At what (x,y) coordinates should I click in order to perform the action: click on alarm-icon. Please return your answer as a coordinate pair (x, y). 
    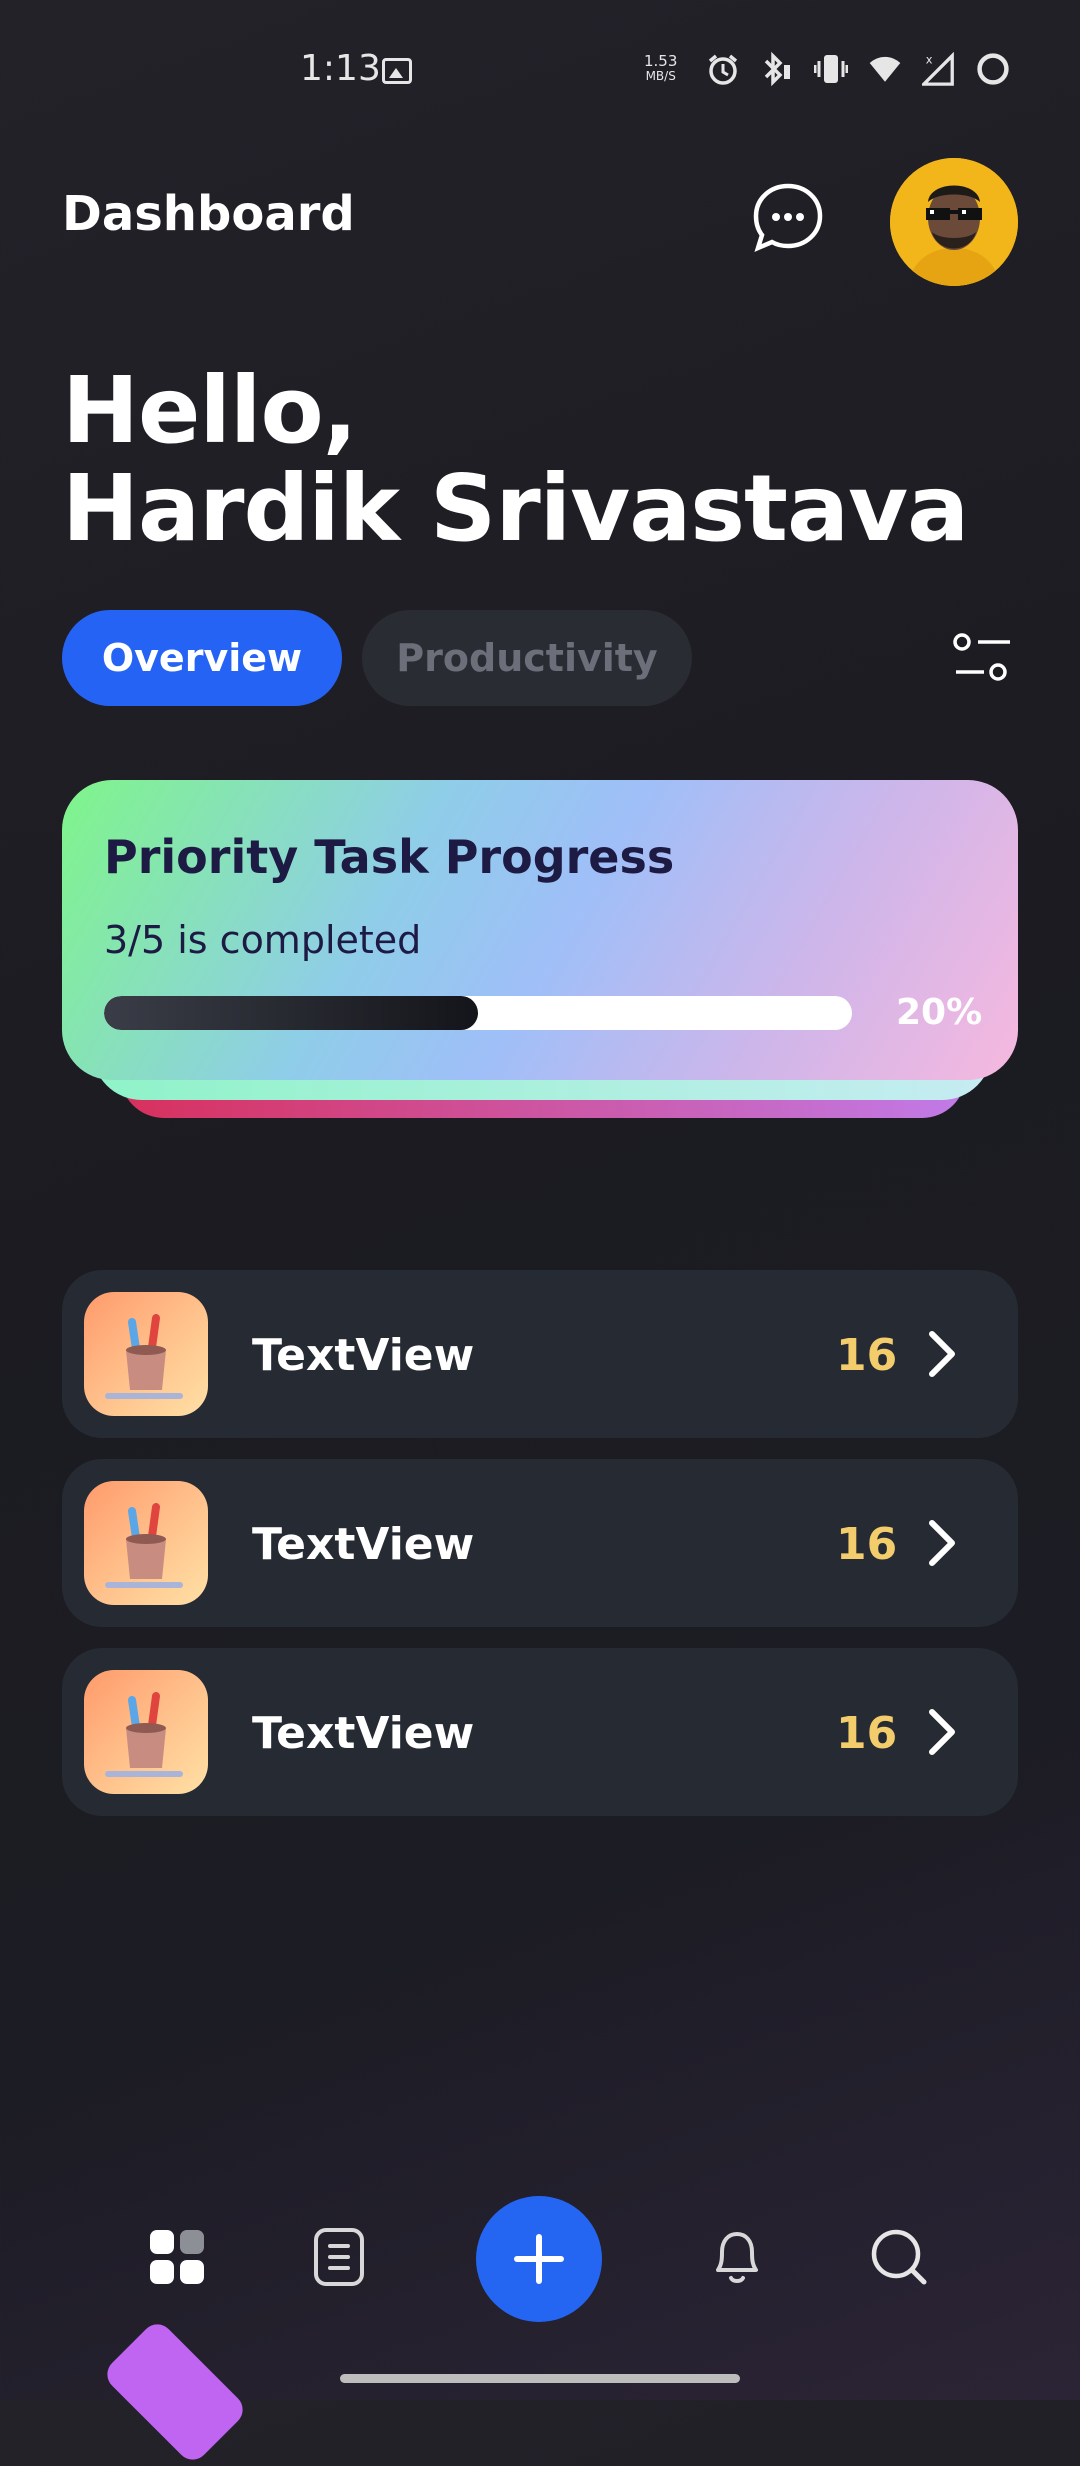
    Looking at the image, I should click on (723, 69).